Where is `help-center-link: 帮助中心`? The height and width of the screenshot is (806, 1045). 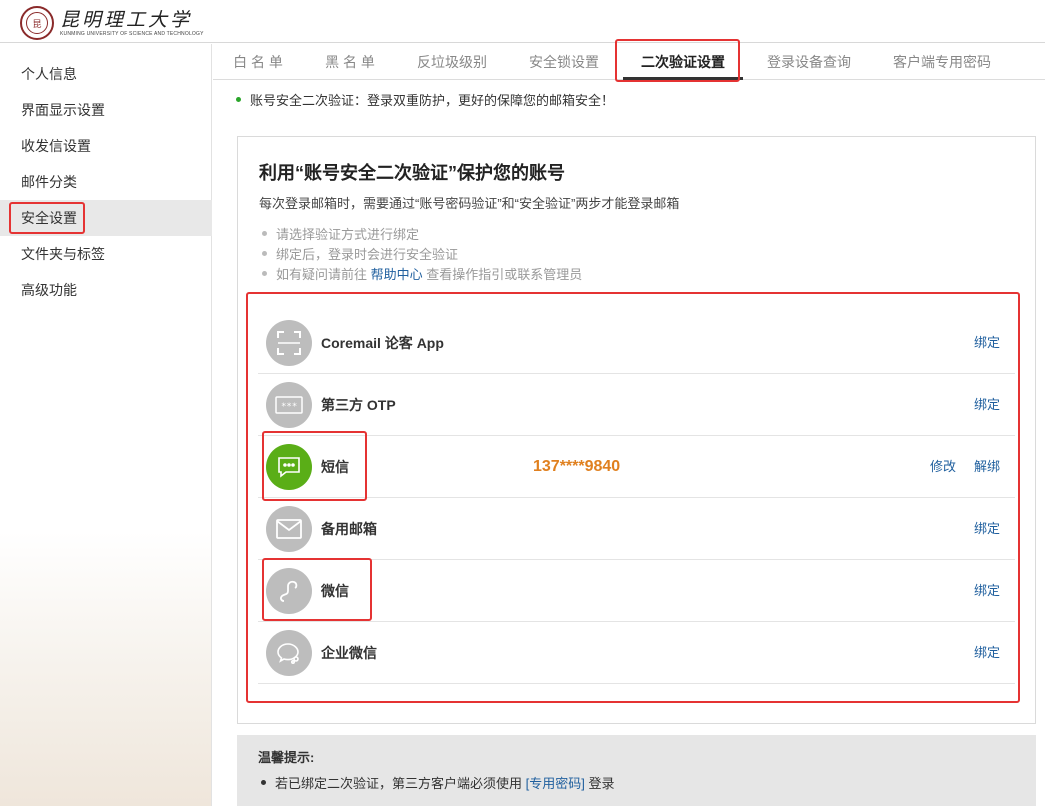 help-center-link: 帮助中心 is located at coordinates (397, 274).